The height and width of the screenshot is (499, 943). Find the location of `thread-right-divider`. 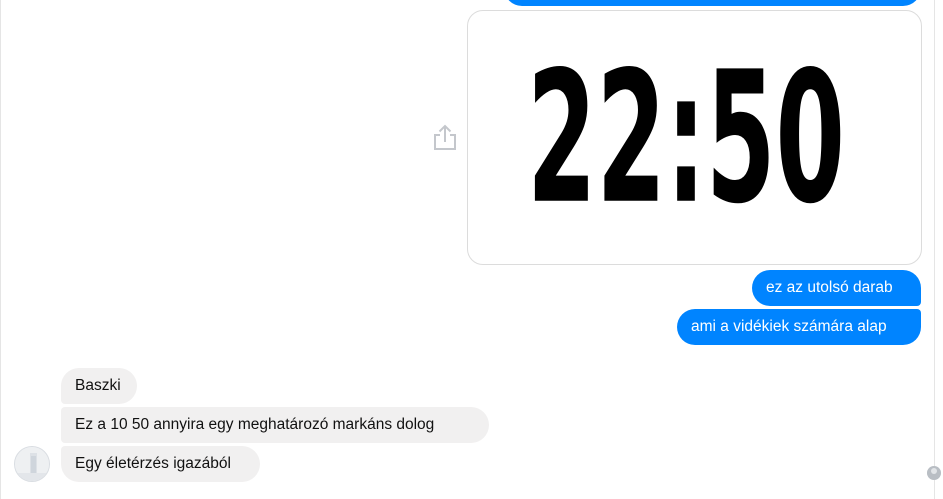

thread-right-divider is located at coordinates (934, 249).